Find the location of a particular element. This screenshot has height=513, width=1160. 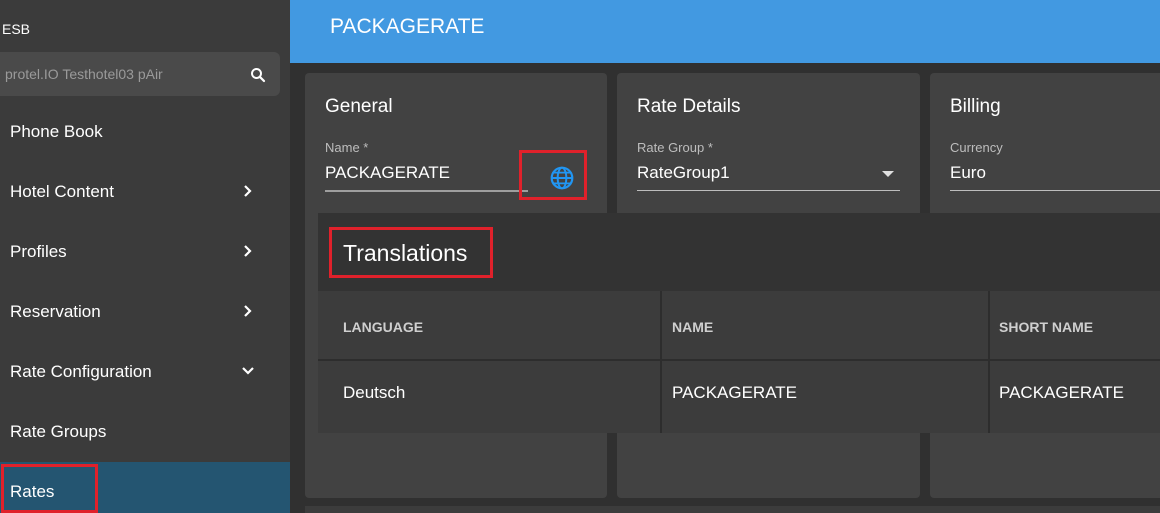

sidebar-item-label: Rate Groups is located at coordinates (58, 431).